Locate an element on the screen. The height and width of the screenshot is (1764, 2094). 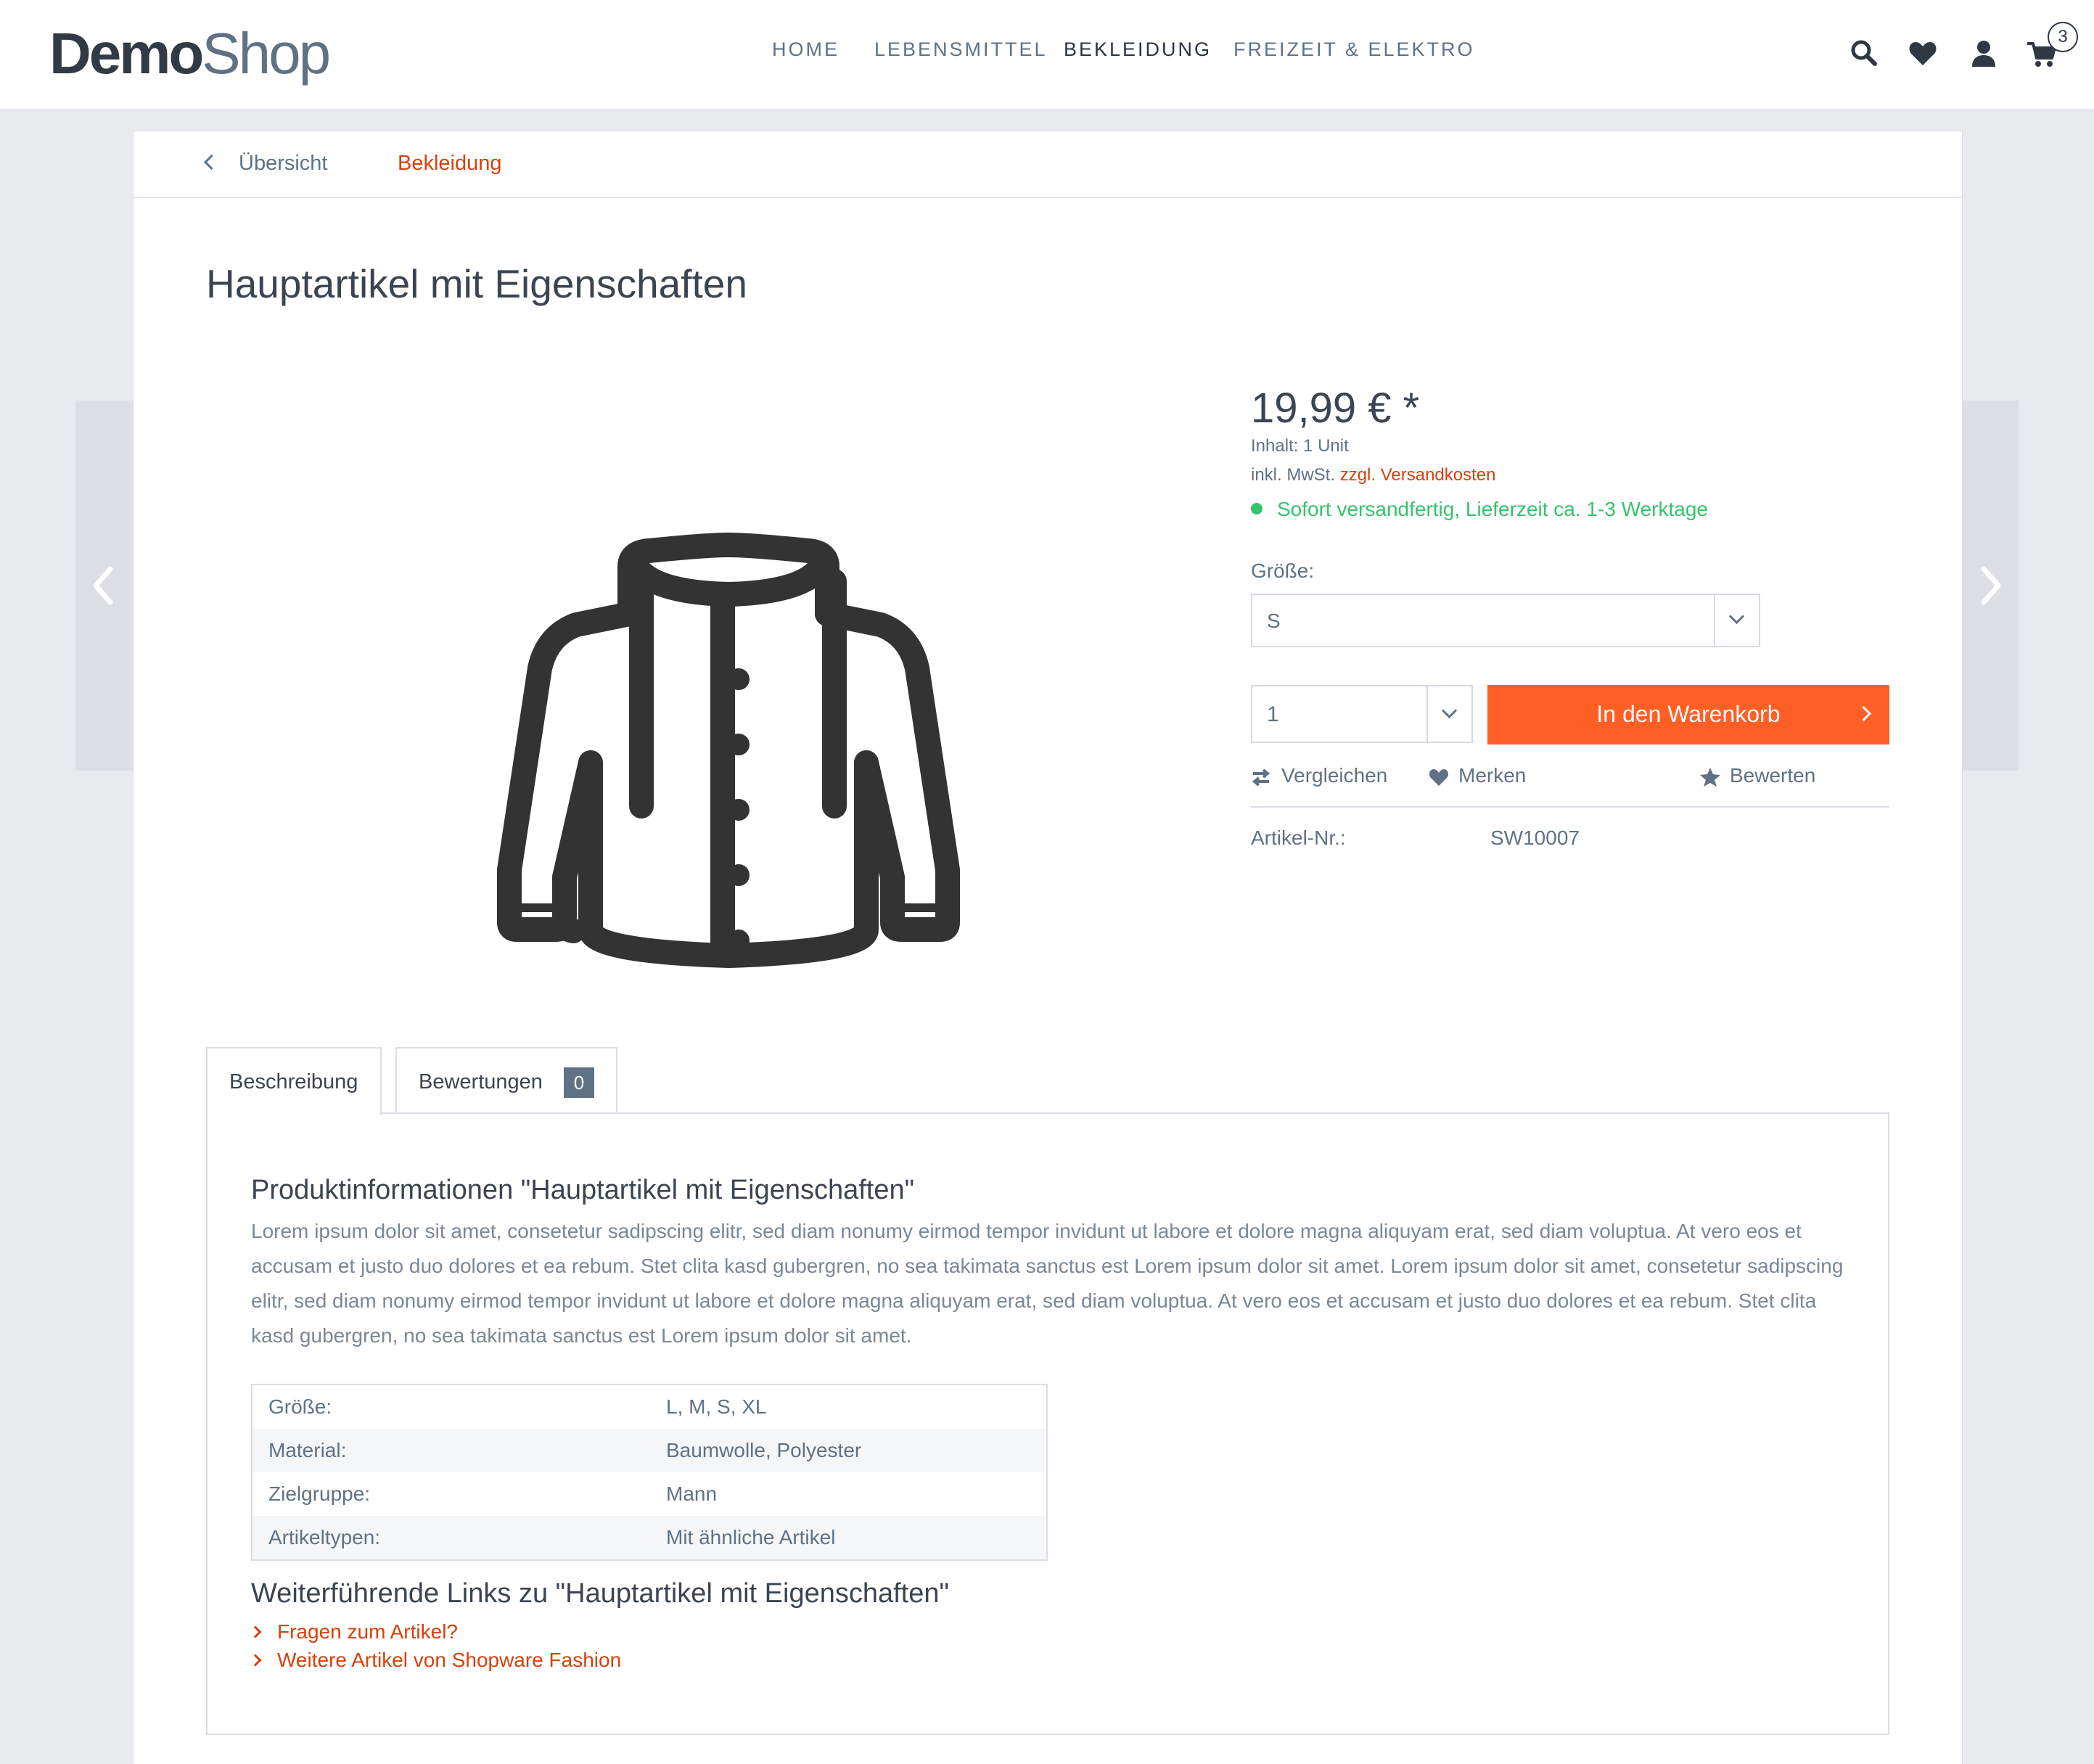
next-product-button is located at coordinates (1989, 586).